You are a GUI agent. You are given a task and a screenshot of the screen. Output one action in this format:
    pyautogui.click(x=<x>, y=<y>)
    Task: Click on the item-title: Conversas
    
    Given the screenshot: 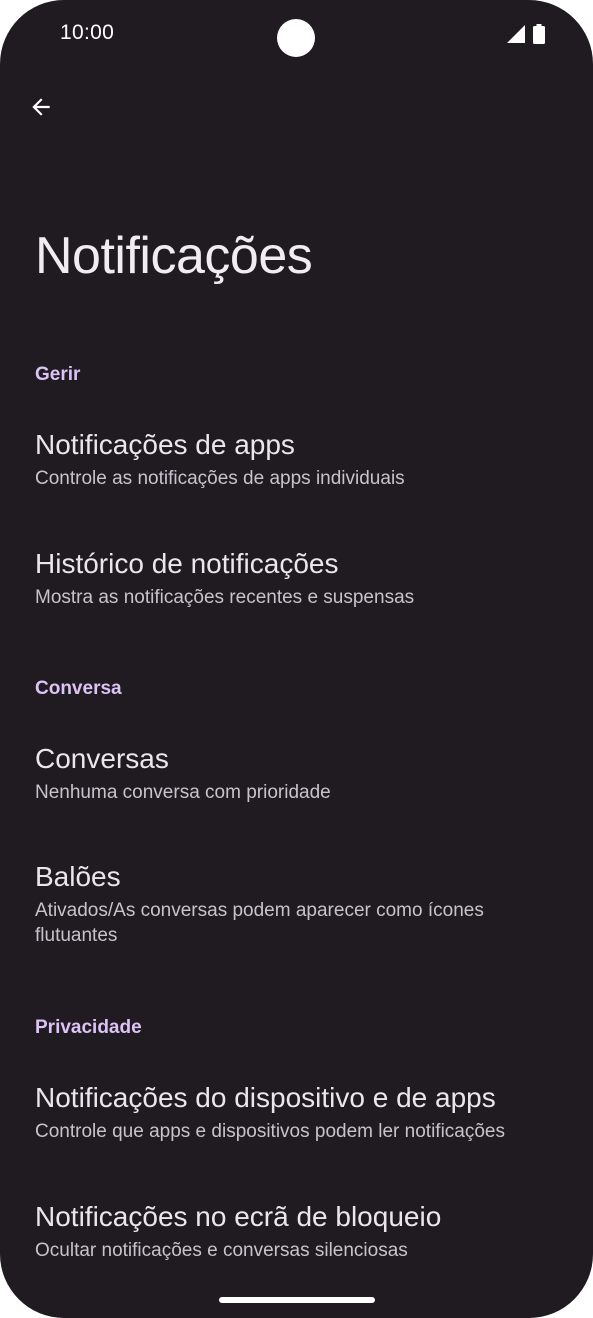 What is the action you would take?
    pyautogui.click(x=102, y=758)
    